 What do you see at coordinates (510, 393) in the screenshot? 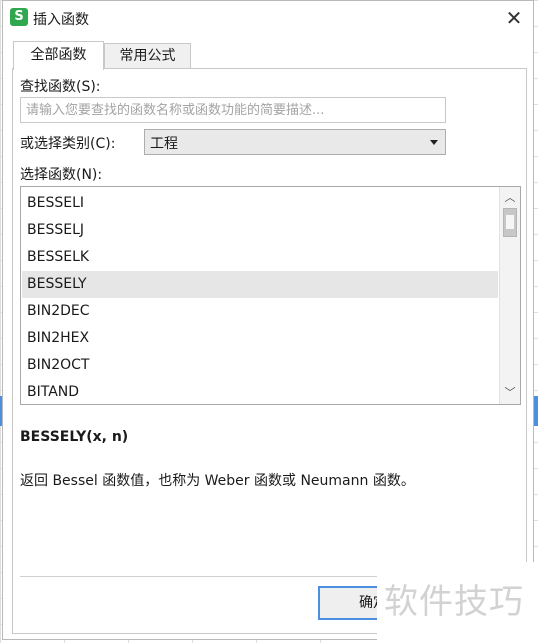
I see `scroll-down-arrow-icon: ﹀` at bounding box center [510, 393].